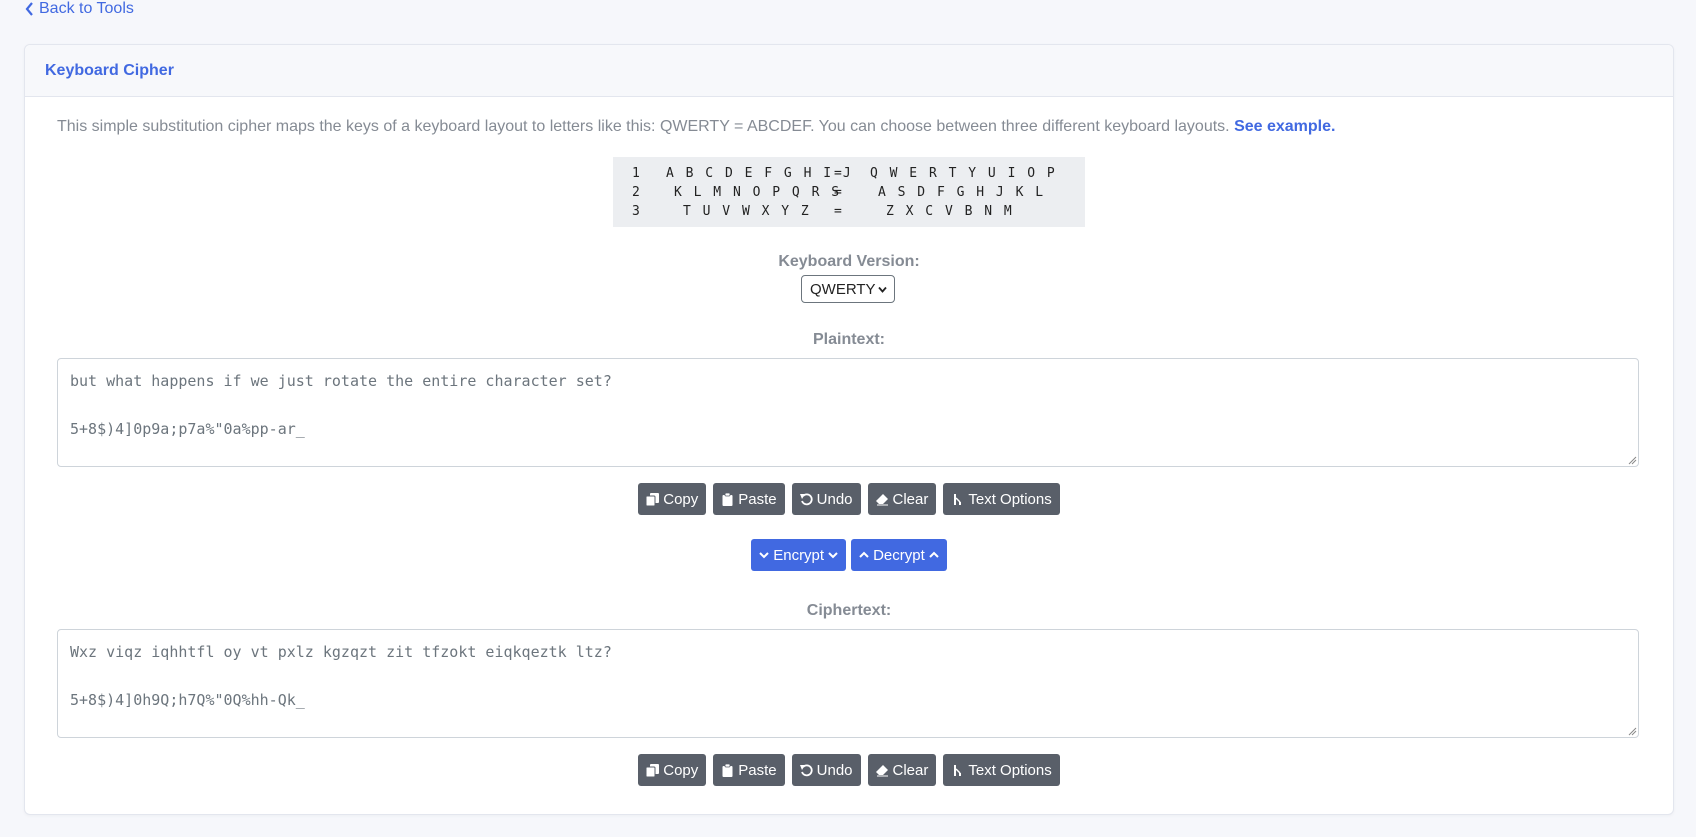 This screenshot has height=837, width=1696. Describe the element at coordinates (963, 173) in the screenshot. I see `key-row-keys: Q W E R T Y U I O P` at that location.